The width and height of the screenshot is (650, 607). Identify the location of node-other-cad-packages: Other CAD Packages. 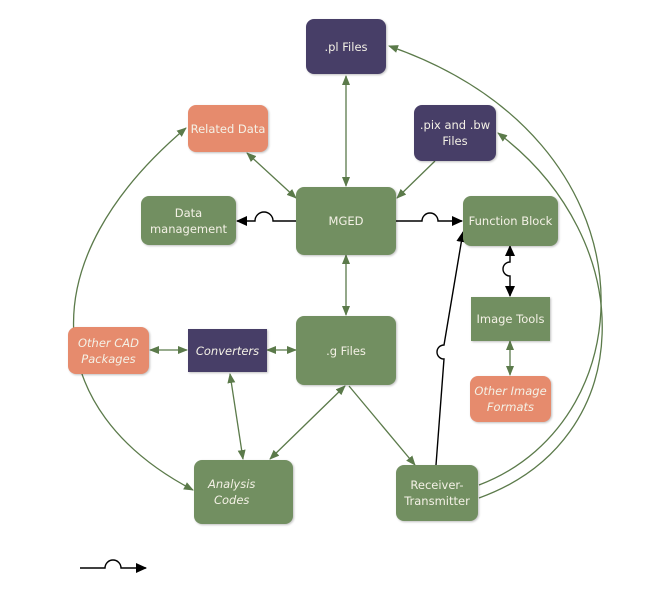
(108, 350).